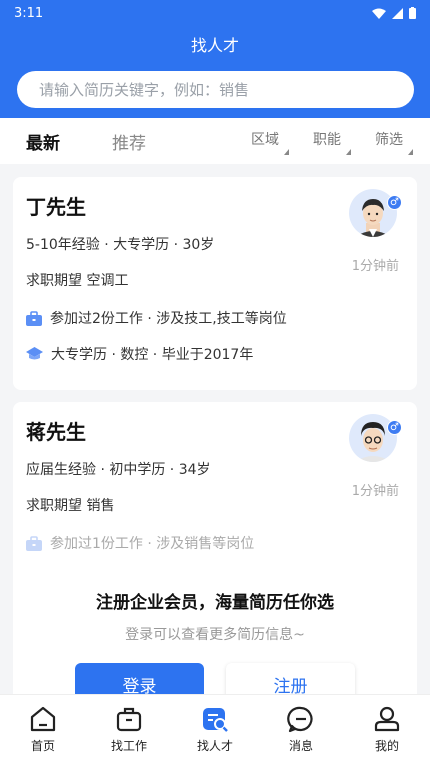  Describe the element at coordinates (152, 355) in the screenshot. I see `education-text: 大专学历 · 数控 · 毕业于2017年` at that location.